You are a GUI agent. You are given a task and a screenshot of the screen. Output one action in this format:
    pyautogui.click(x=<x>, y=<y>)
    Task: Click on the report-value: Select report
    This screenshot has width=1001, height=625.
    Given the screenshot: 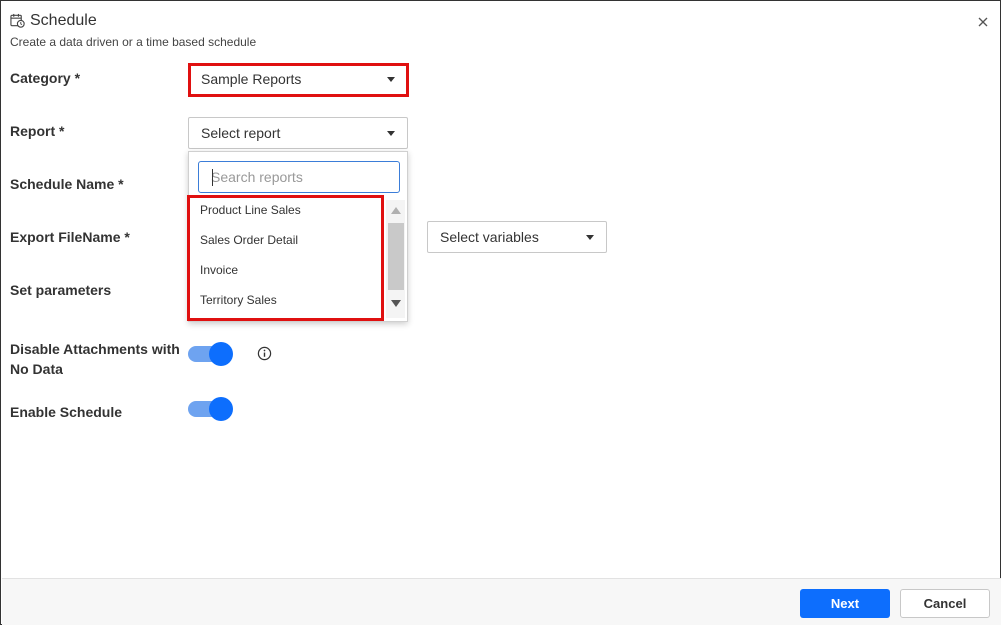 What is the action you would take?
    pyautogui.click(x=241, y=133)
    